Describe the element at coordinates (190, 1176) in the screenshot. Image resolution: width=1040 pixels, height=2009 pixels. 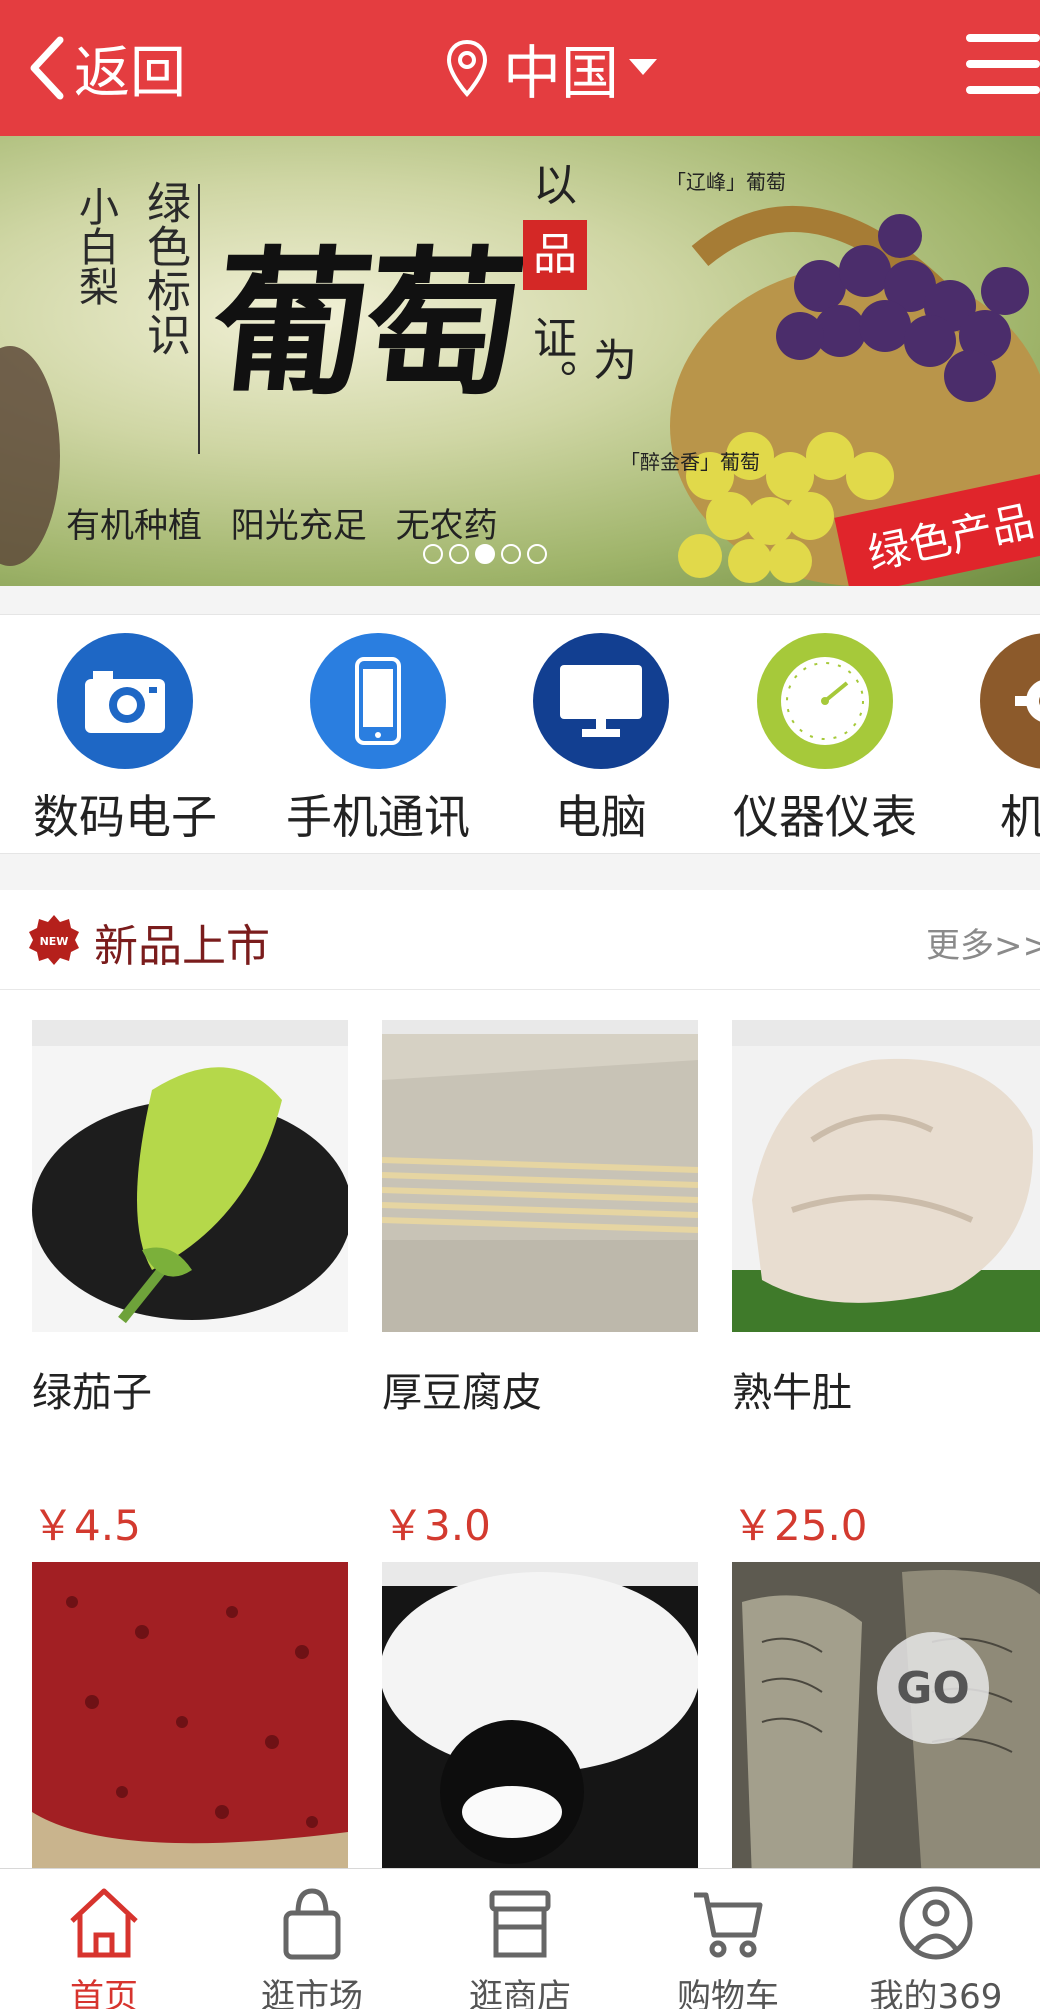
I see `product-image-eggplant` at that location.